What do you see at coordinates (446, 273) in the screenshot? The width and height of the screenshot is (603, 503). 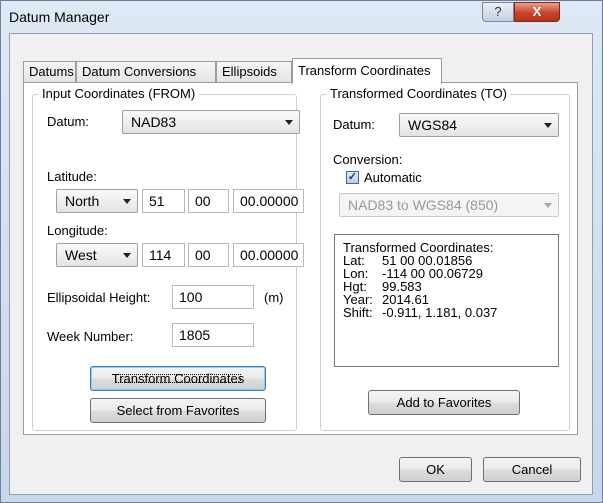 I see `result-row-lon: Lon: -114 00 00.06729` at bounding box center [446, 273].